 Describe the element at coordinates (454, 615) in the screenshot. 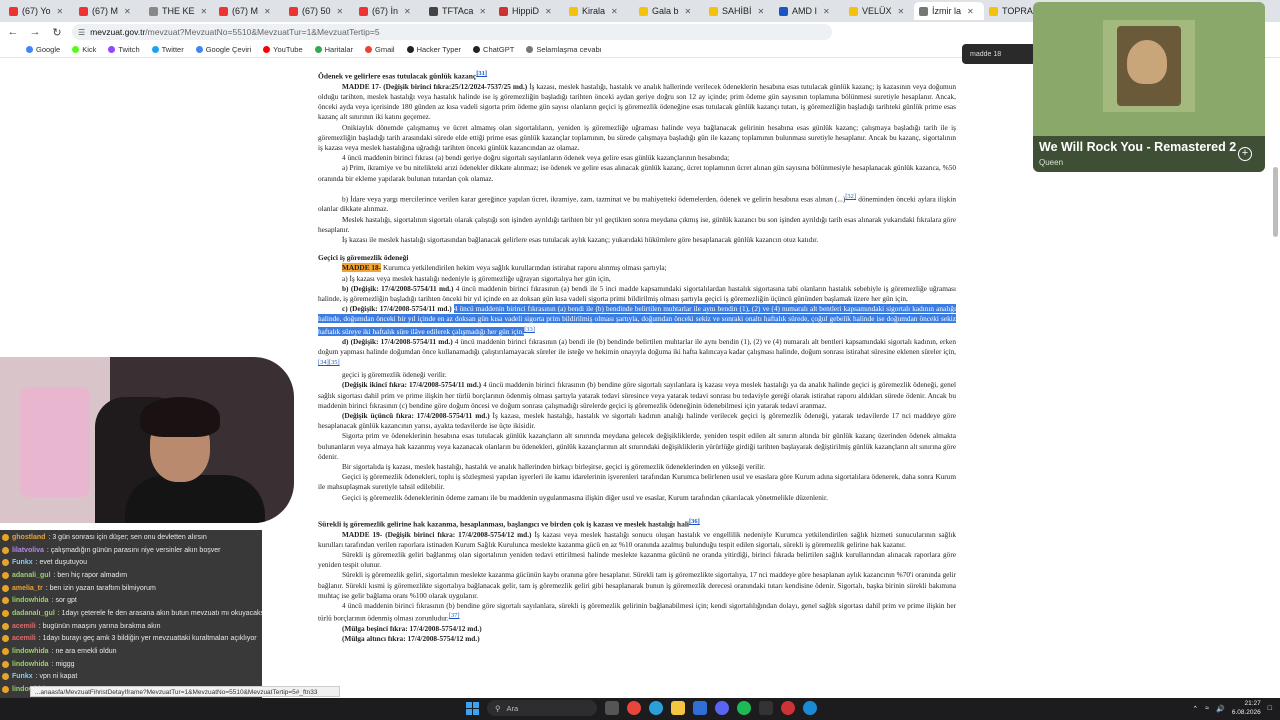

I see `footnote-link: [37]` at that location.